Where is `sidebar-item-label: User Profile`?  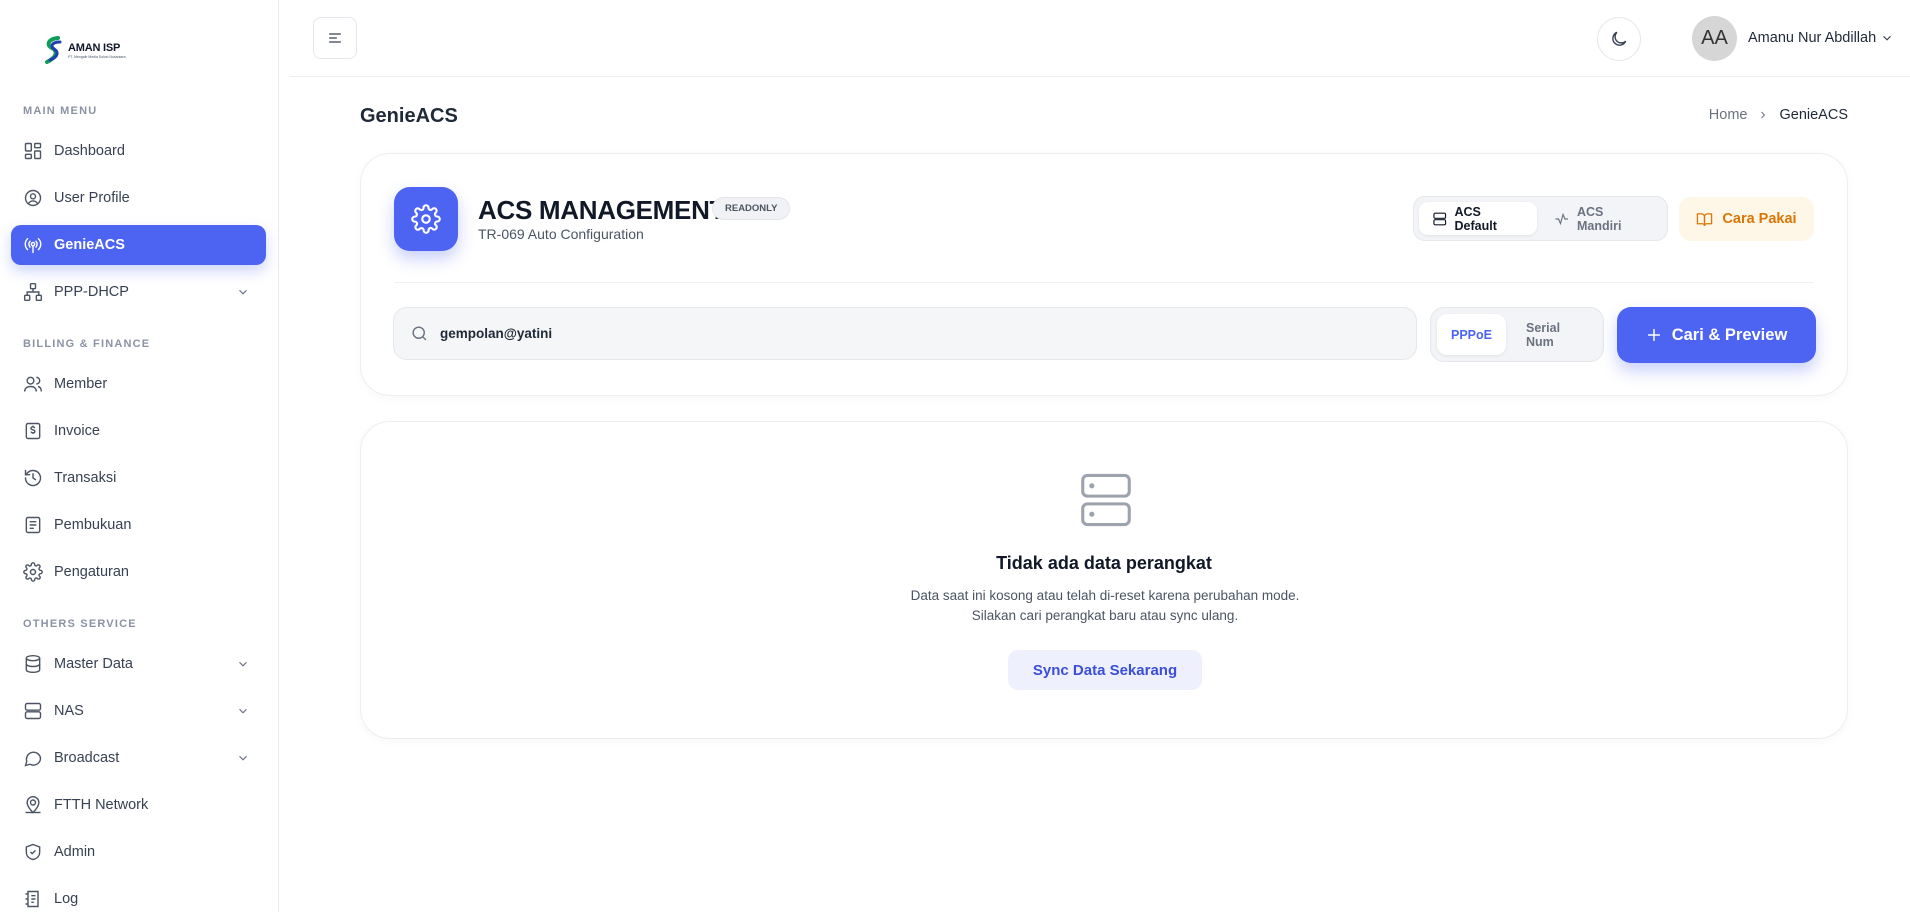 sidebar-item-label: User Profile is located at coordinates (92, 198).